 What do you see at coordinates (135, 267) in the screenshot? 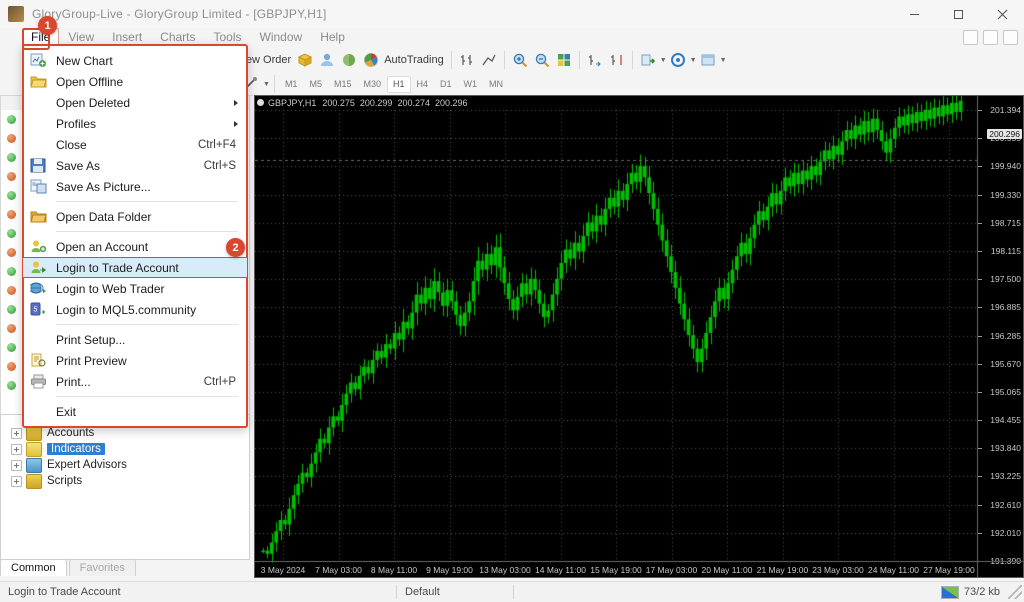
I see `file-menu-item-login-to-trade-account: Login to Trade Account` at bounding box center [135, 267].